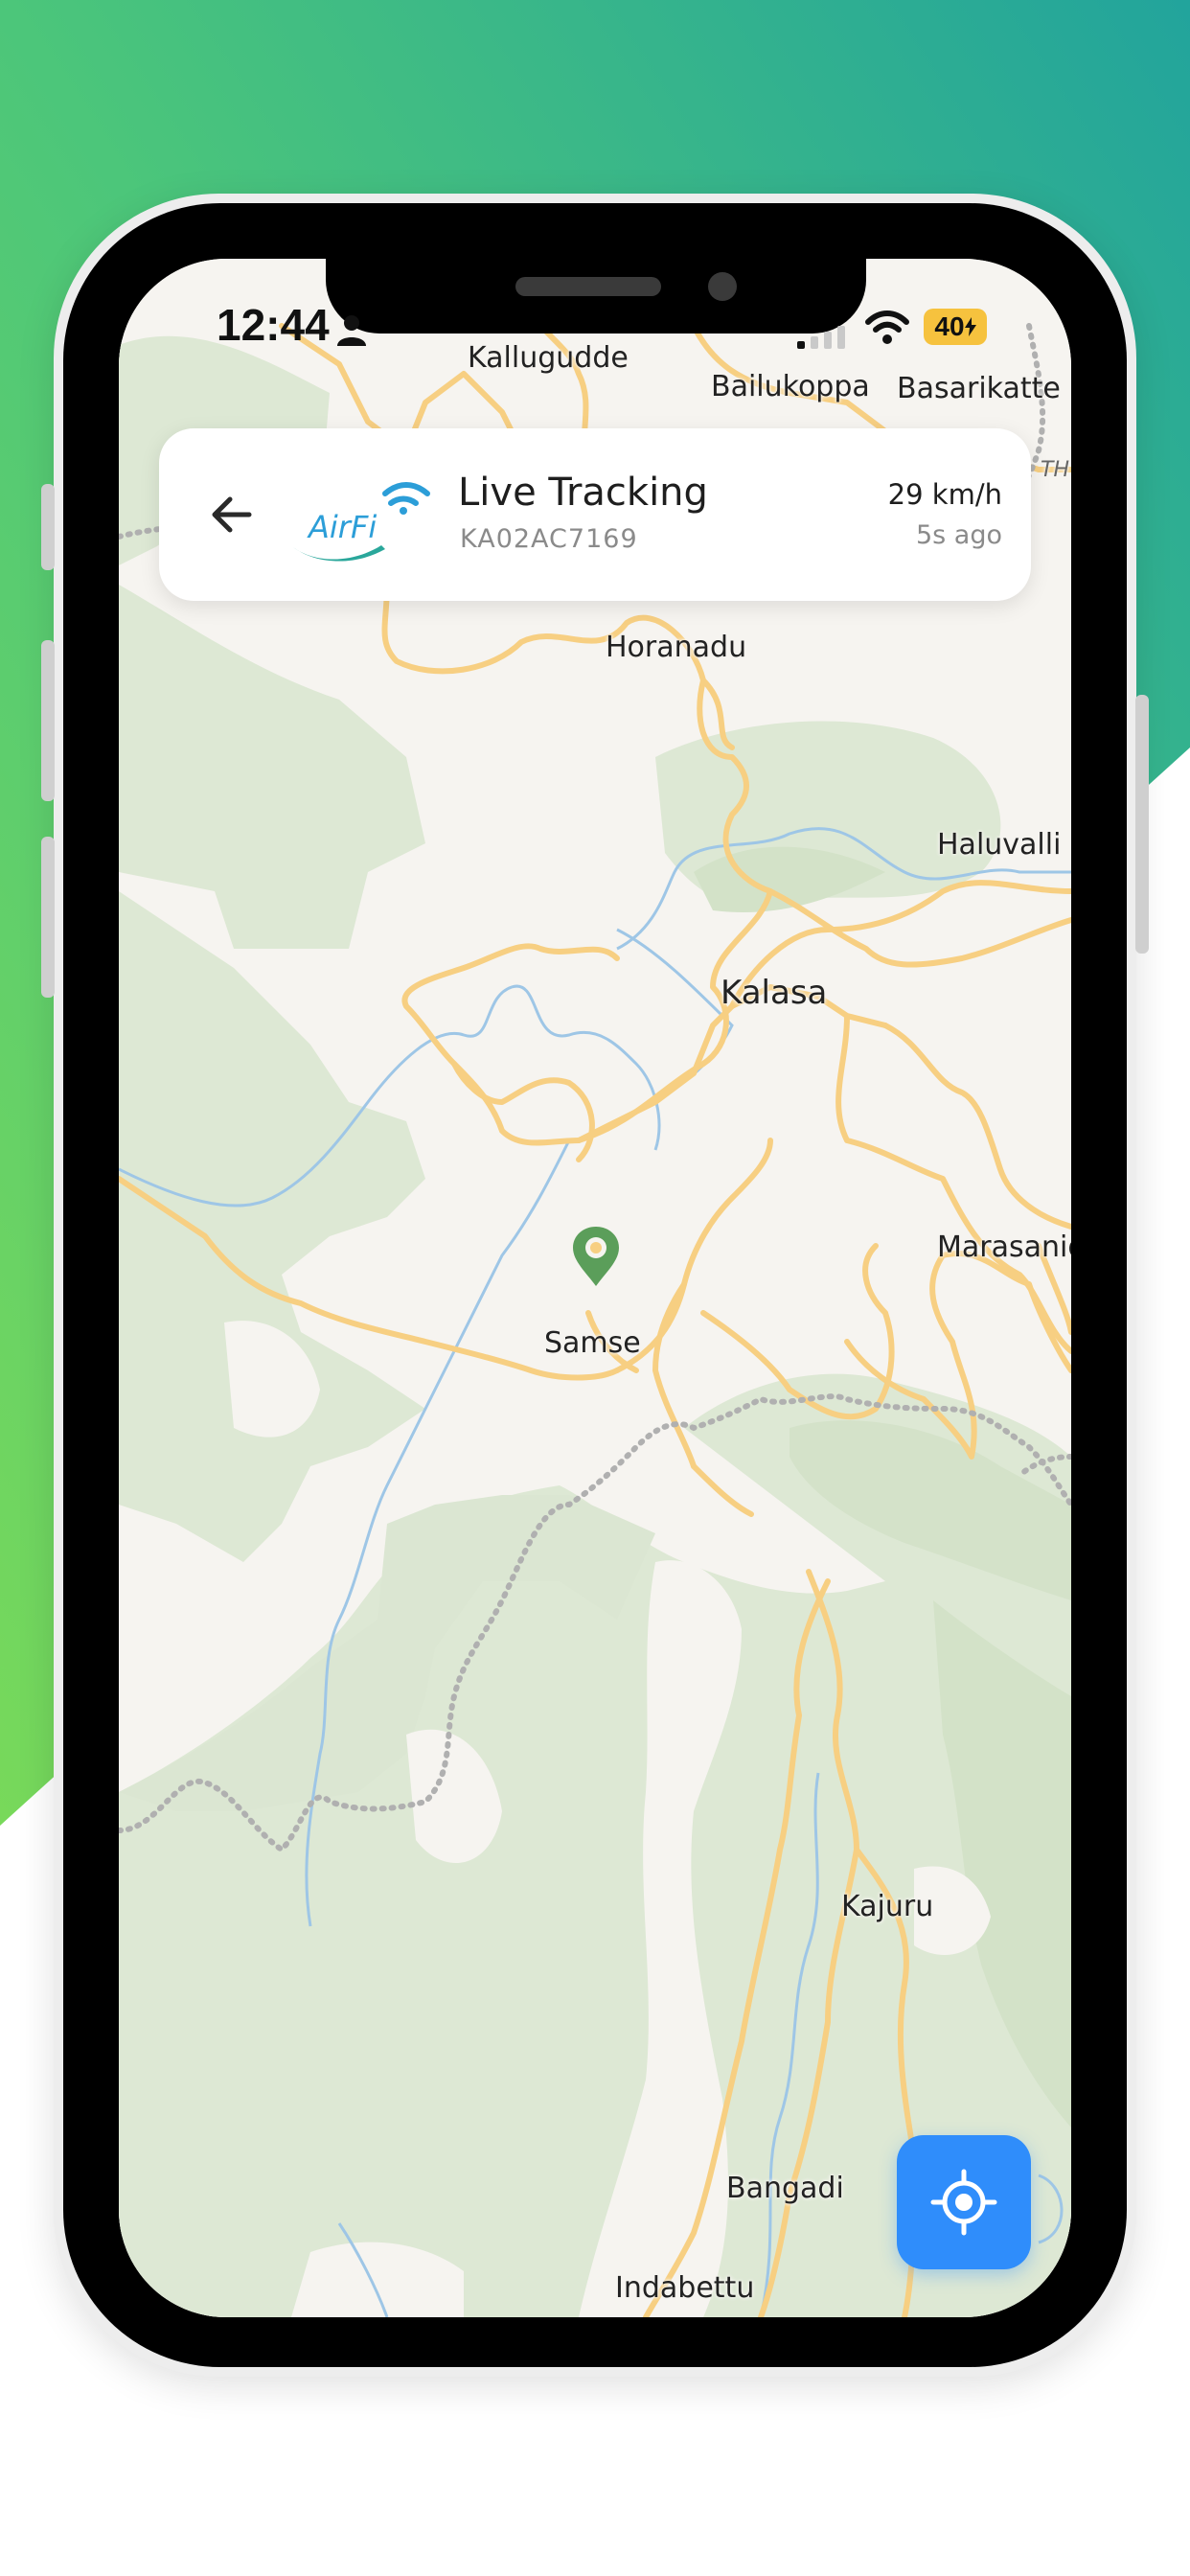 This screenshot has width=1190, height=2576. I want to click on map-label-bangadi: Bangadi, so click(785, 2188).